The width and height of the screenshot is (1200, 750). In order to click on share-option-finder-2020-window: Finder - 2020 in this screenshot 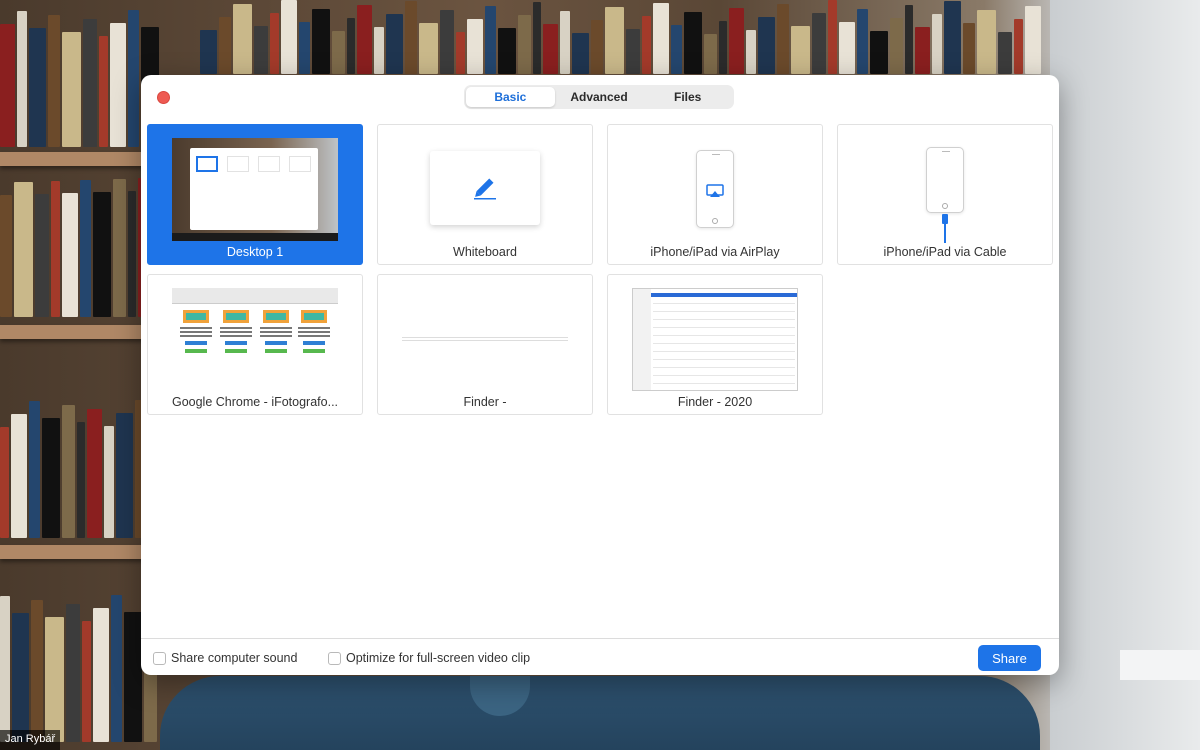, I will do `click(715, 344)`.